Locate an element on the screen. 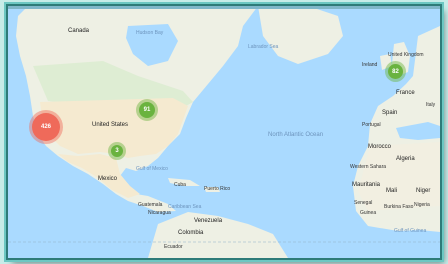 The image size is (448, 264). label-guatemala: Guatemala is located at coordinates (150, 205).